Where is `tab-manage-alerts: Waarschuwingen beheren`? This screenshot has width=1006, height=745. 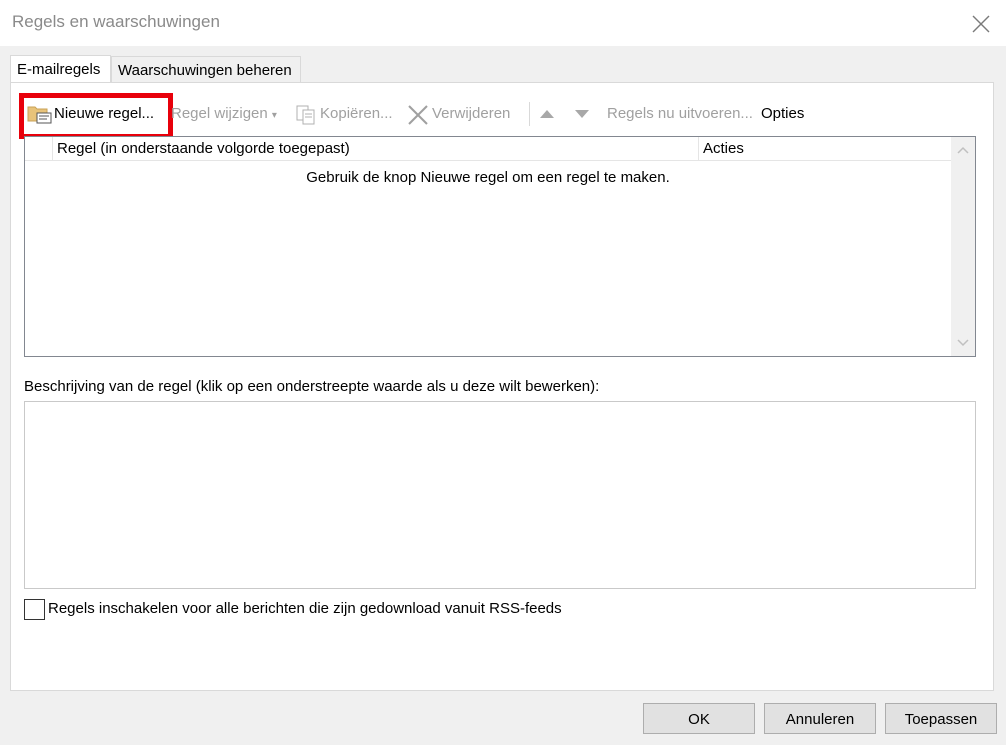
tab-manage-alerts: Waarschuwingen beheren is located at coordinates (206, 69).